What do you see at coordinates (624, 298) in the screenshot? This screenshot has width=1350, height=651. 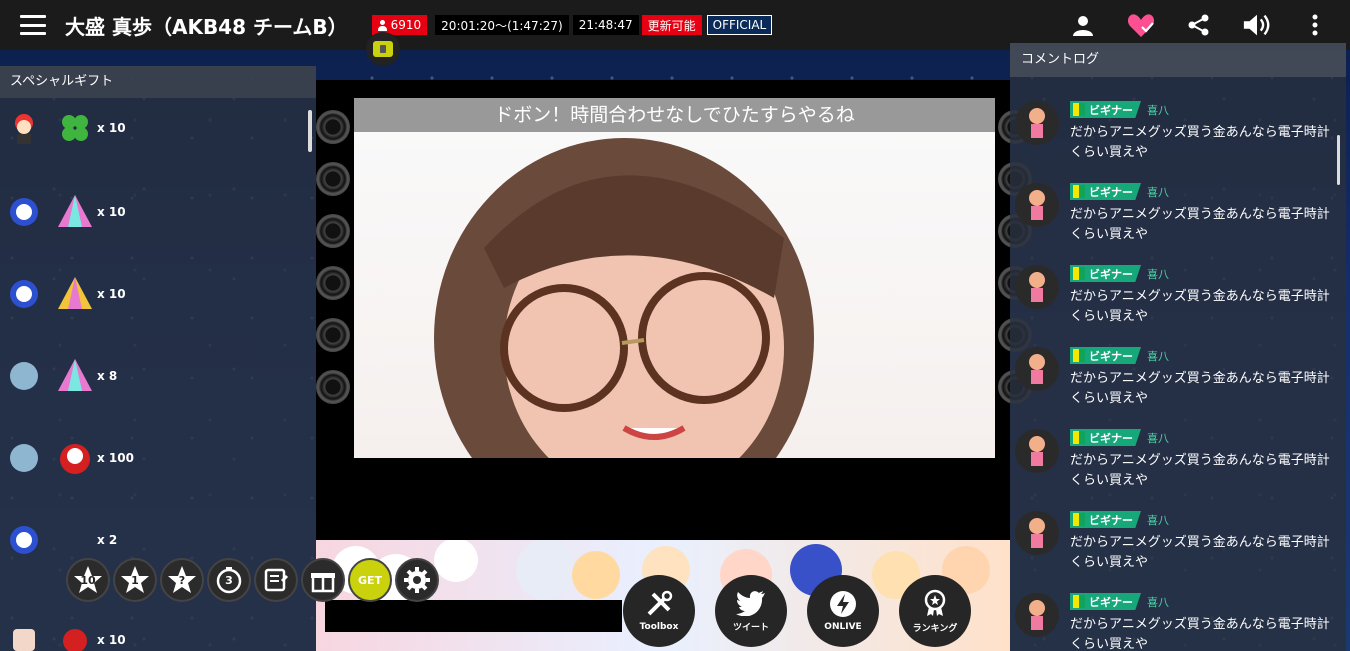 I see `streamer-video` at bounding box center [624, 298].